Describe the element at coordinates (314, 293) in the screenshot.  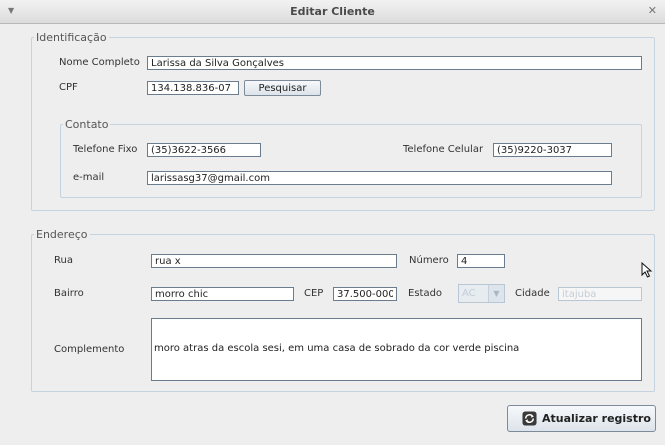
I see `cep-label: CEP` at that location.